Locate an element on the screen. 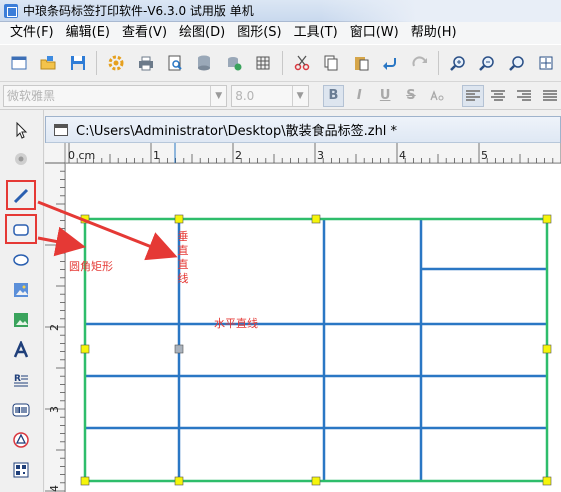 Image resolution: width=561 pixels, height=492 pixels. rich-text-tool-button: R is located at coordinates (21, 380).